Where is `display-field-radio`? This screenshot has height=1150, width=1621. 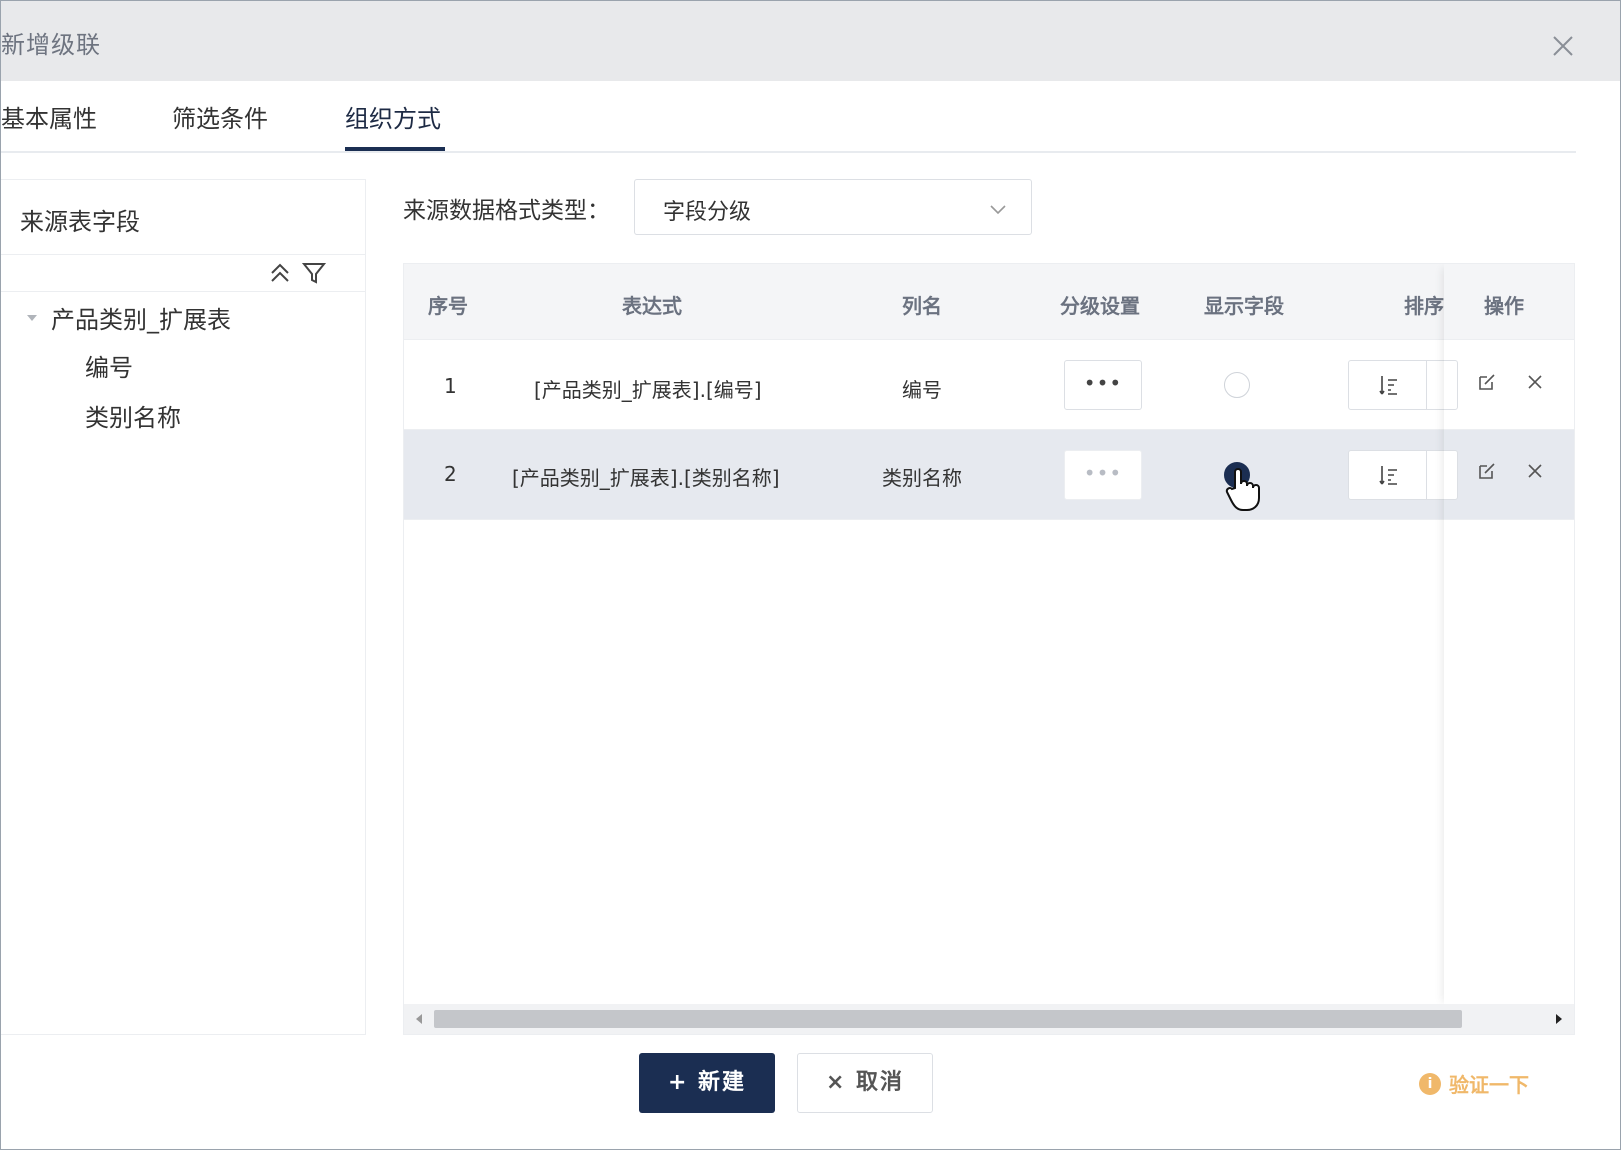 display-field-radio is located at coordinates (1237, 385).